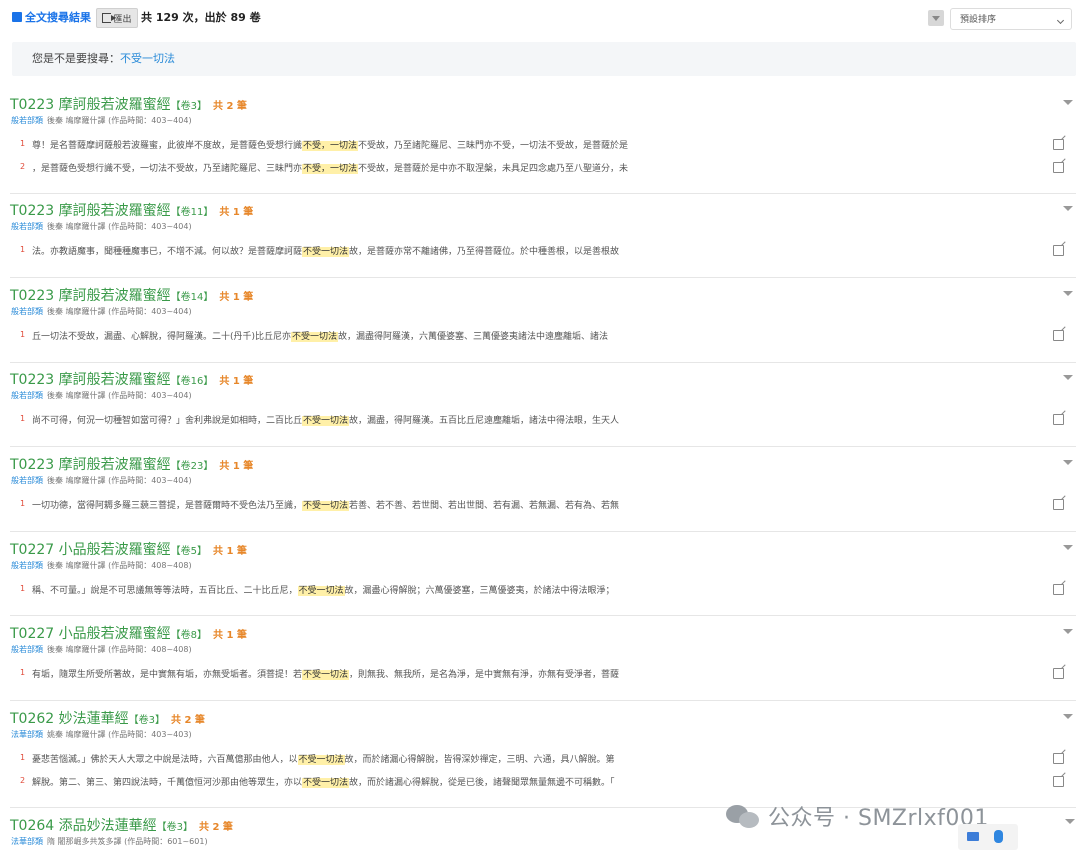 This screenshot has width=1080, height=857. Describe the element at coordinates (147, 720) in the screenshot. I see `result-volume: 【卷3】` at that location.